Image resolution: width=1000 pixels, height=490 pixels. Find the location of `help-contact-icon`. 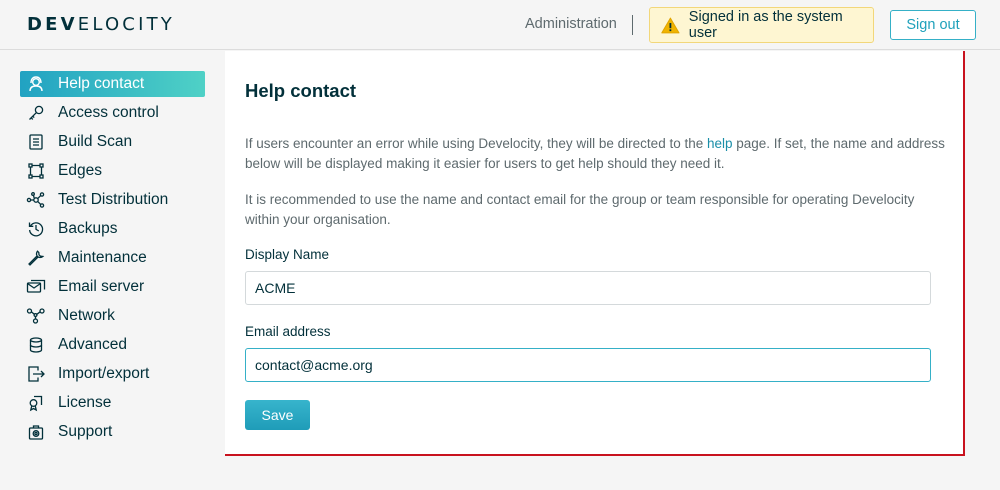

help-contact-icon is located at coordinates (36, 84).